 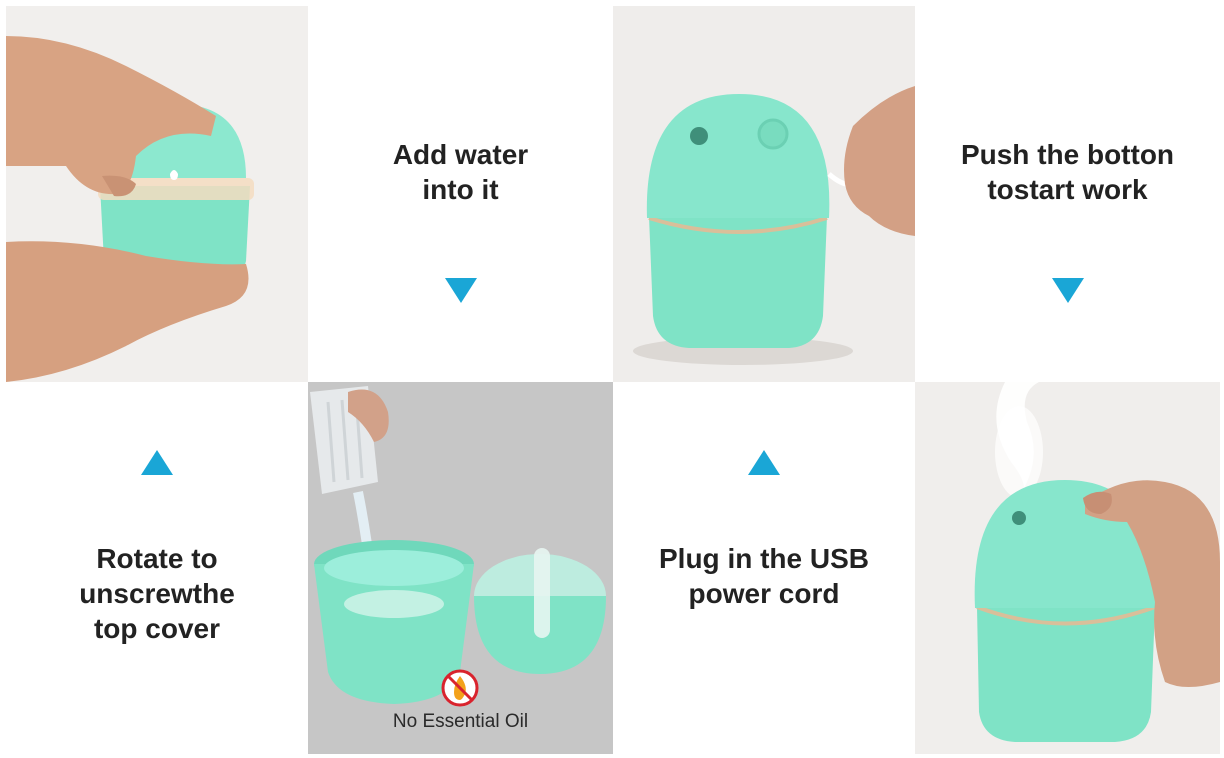 I want to click on photo-add-water: No Essential Oil, so click(x=460, y=568).